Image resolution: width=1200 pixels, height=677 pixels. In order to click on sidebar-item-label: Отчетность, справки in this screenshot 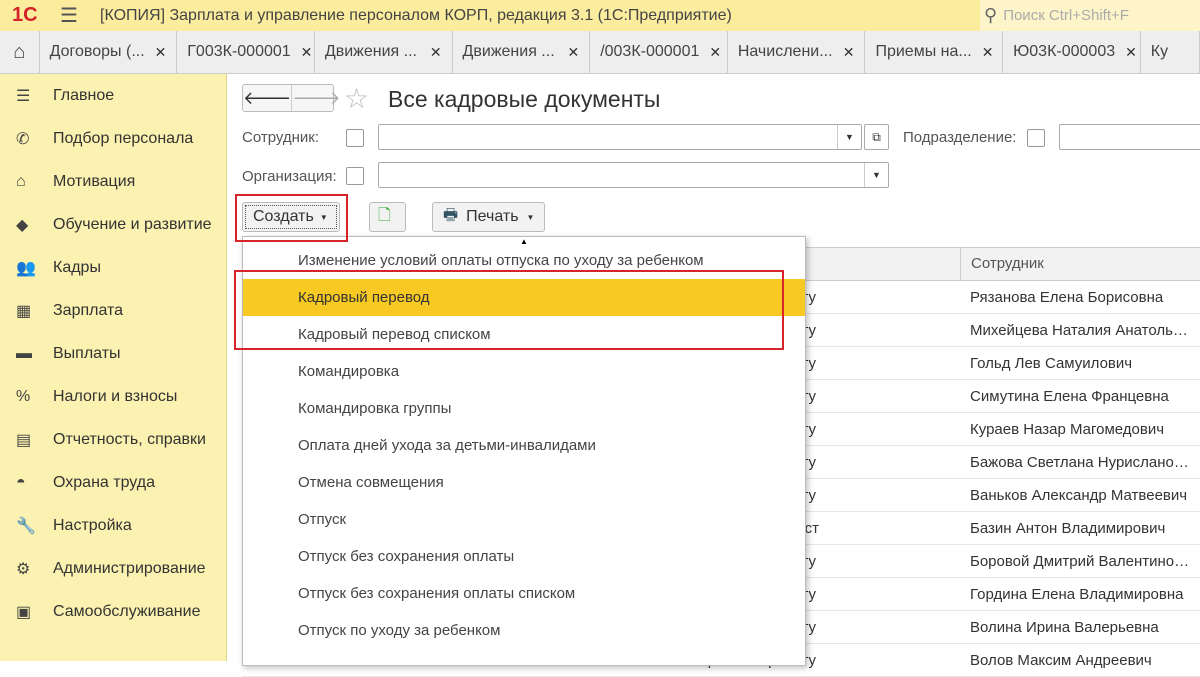, I will do `click(129, 439)`.